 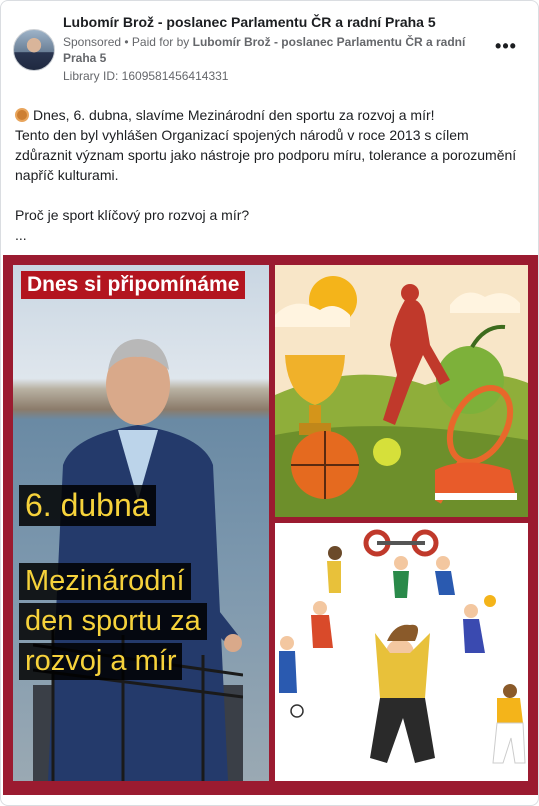 I want to click on title-line-2: den sportu za, so click(x=113, y=622).